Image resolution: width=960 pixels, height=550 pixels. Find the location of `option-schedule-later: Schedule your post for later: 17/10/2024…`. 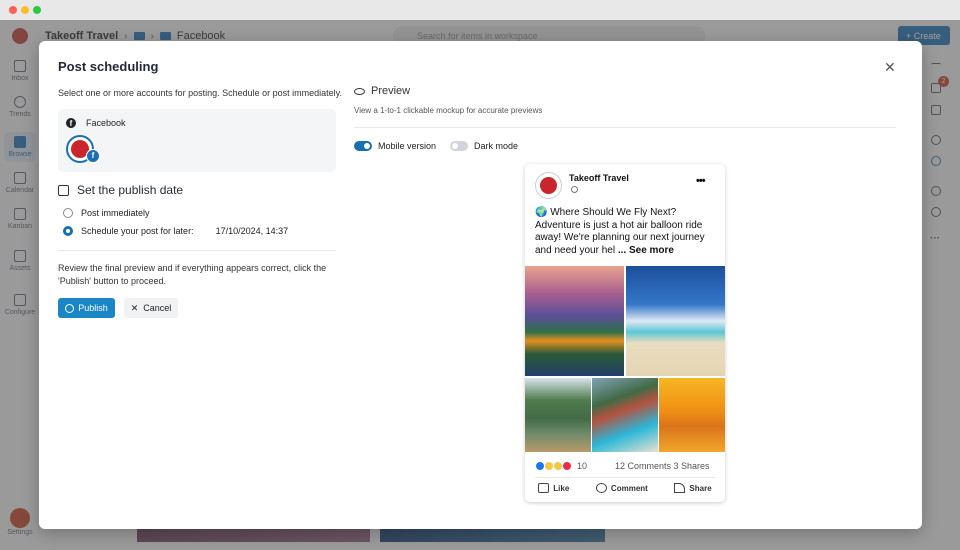

option-schedule-later: Schedule your post for later: 17/10/2024… is located at coordinates (175, 231).